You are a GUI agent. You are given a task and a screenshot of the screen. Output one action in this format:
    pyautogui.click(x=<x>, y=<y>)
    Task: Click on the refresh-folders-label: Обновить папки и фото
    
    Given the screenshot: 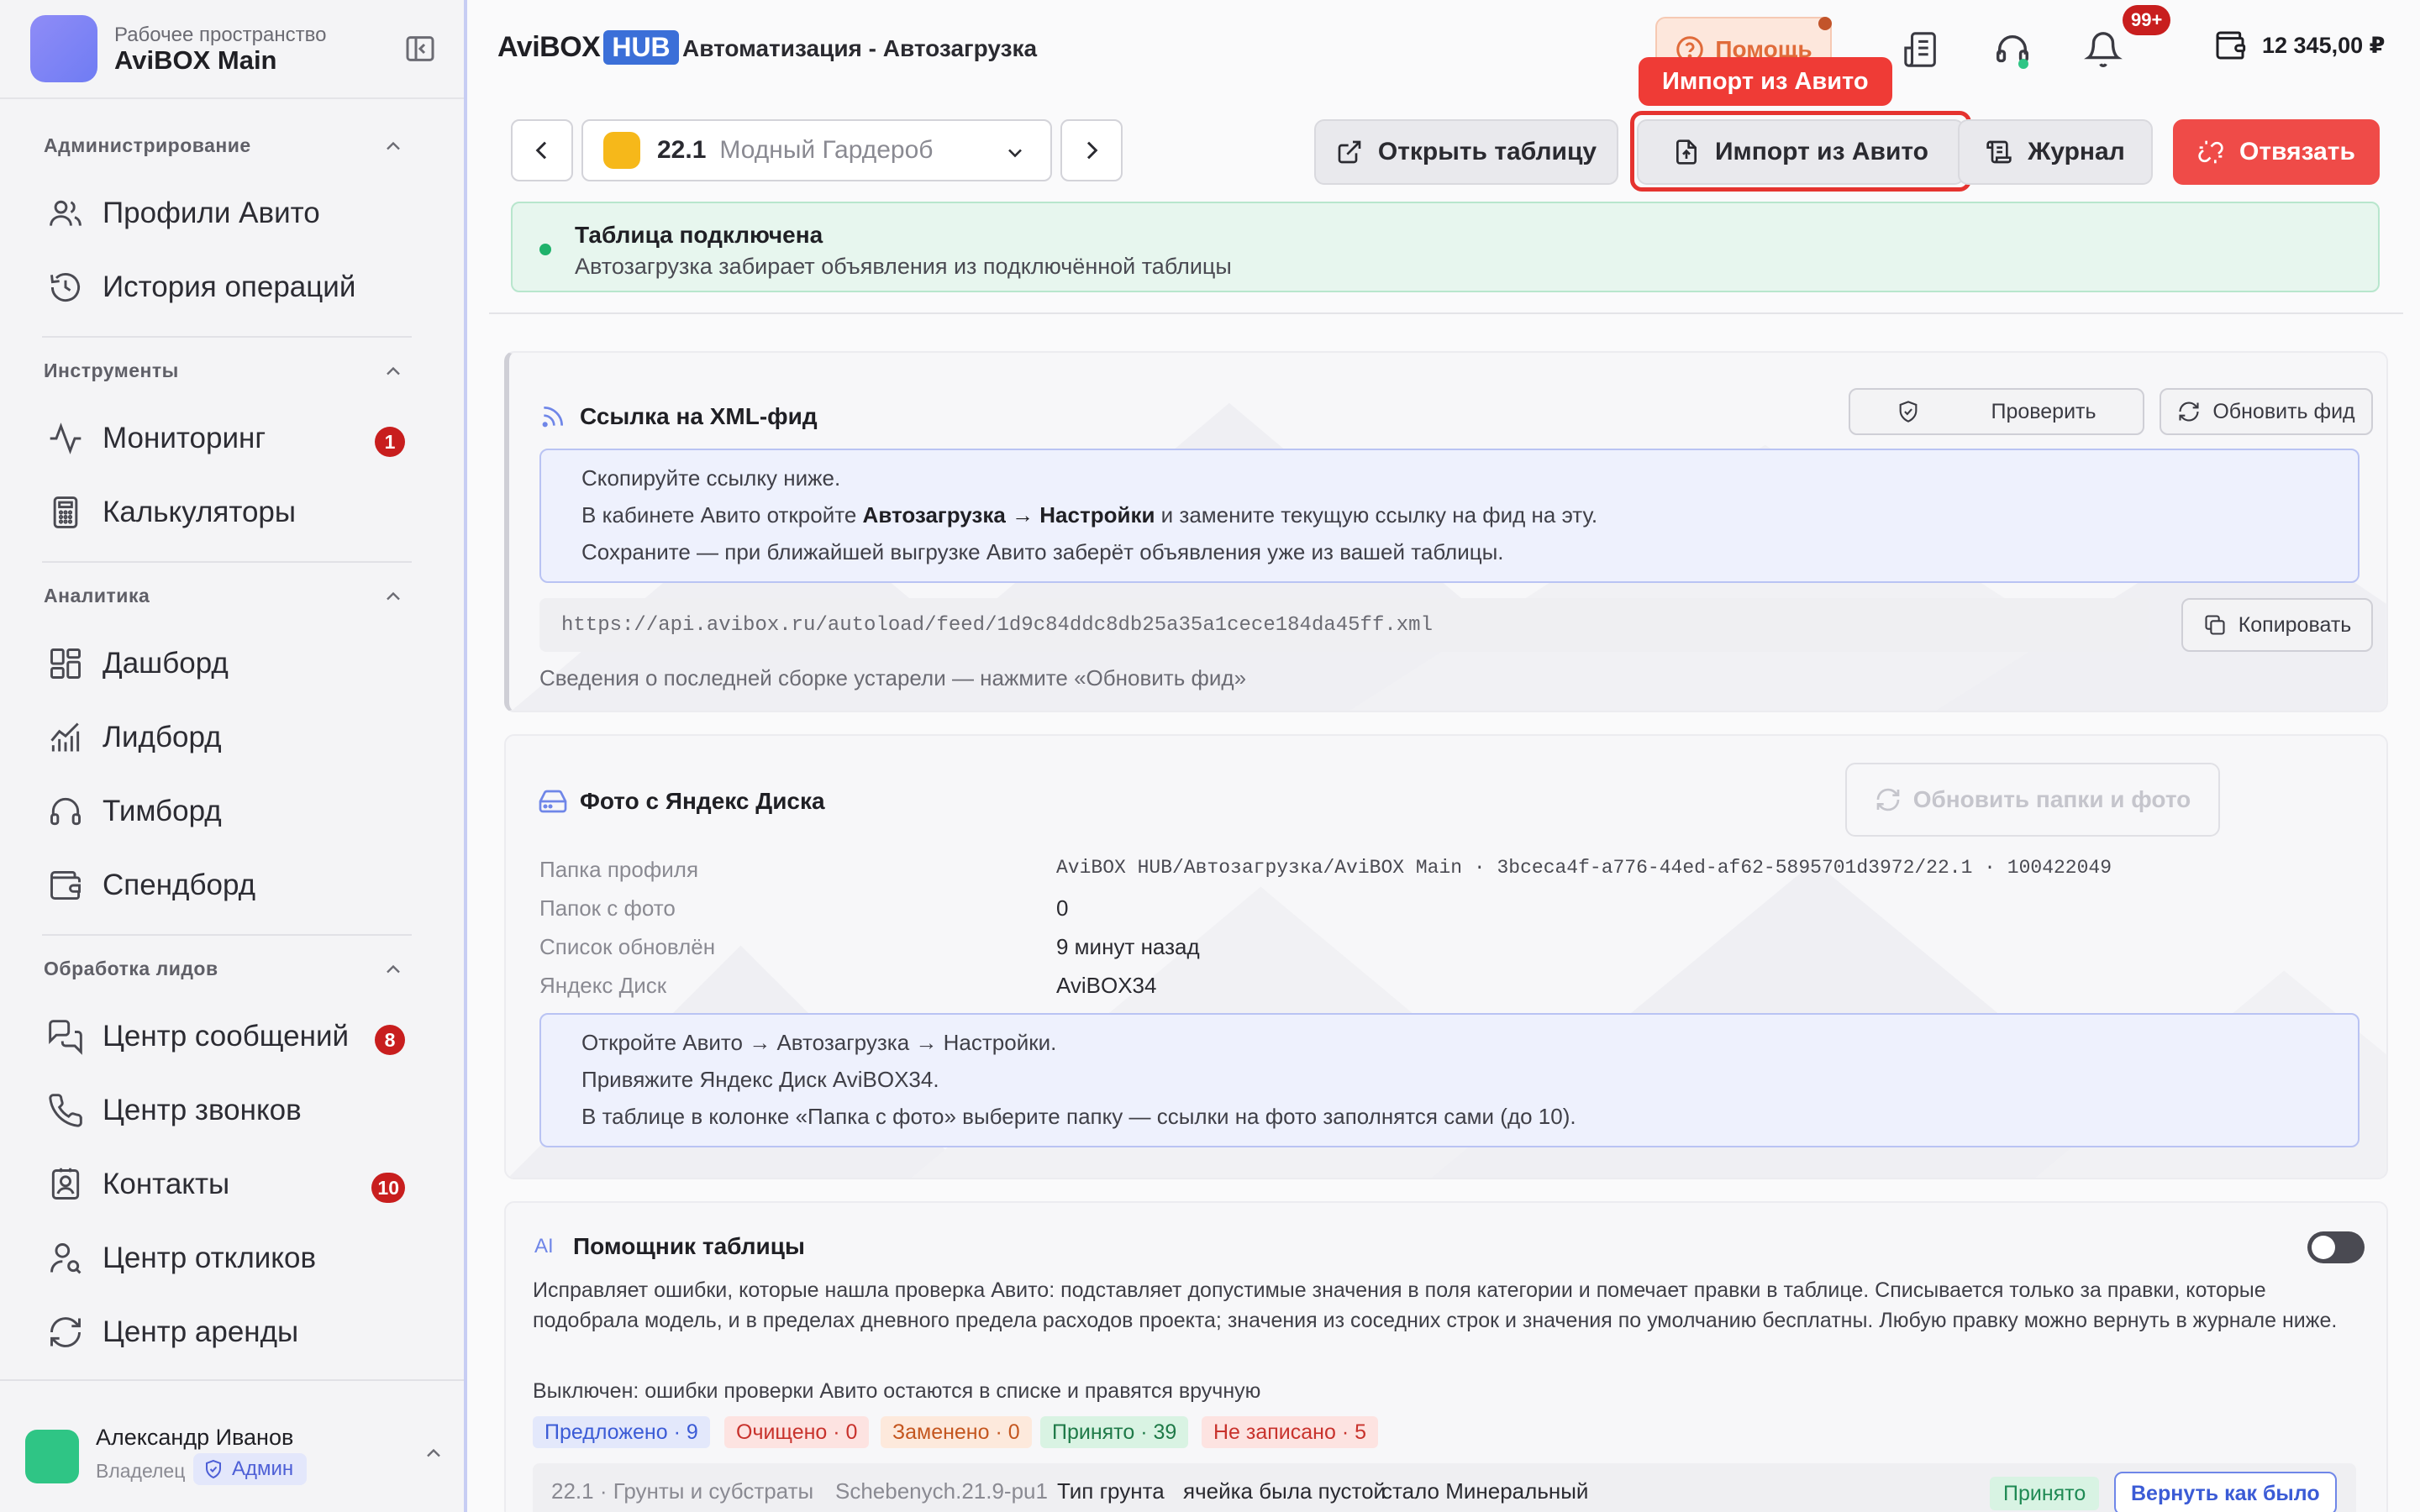 What is the action you would take?
    pyautogui.click(x=2051, y=799)
    